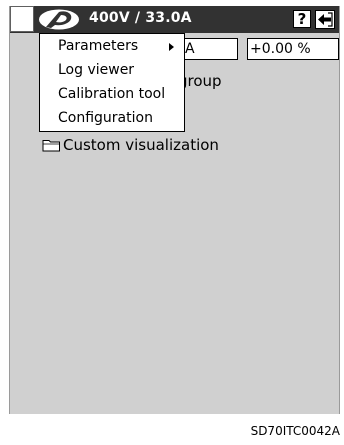 The image size is (344, 445). I want to click on menu-item-calibration-tool: Calibration tool, so click(111, 94).